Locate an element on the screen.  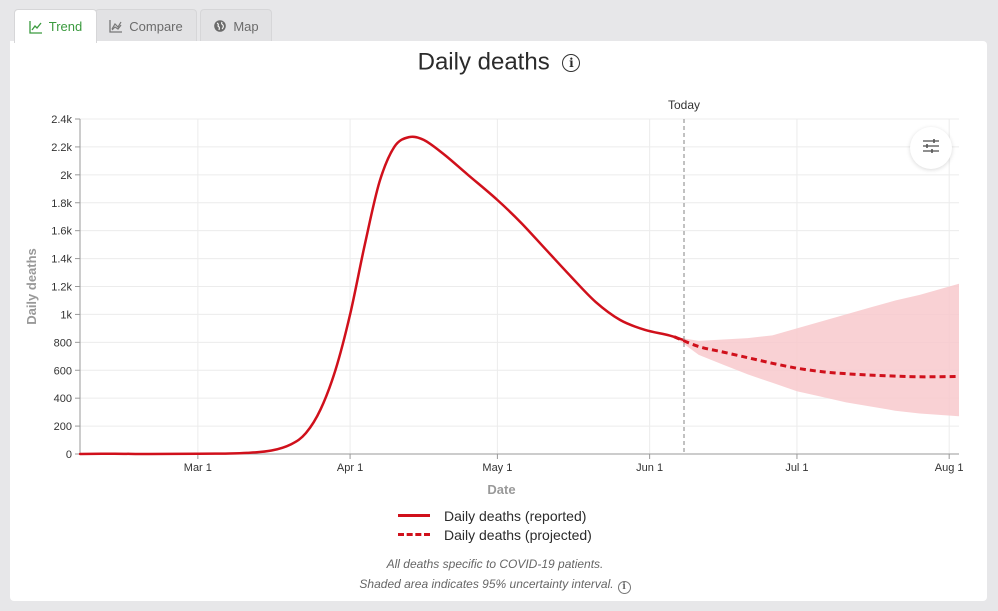
y-tick-label: 1.6k is located at coordinates (61, 232).